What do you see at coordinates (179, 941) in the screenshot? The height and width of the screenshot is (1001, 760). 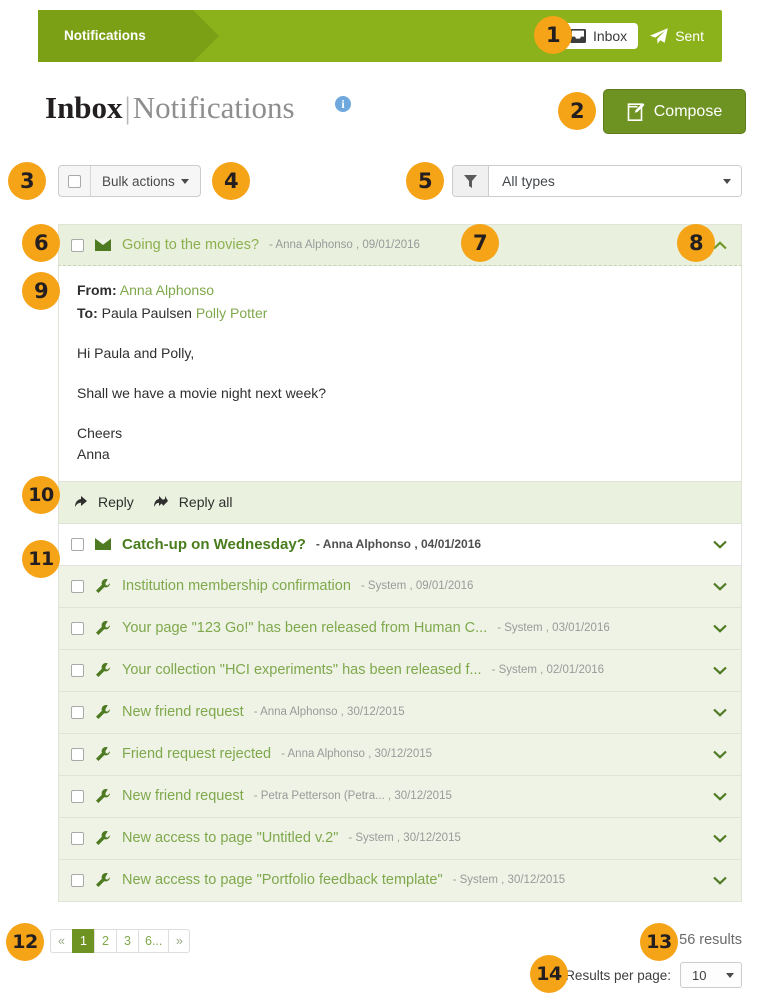 I see `pagination-last: »` at bounding box center [179, 941].